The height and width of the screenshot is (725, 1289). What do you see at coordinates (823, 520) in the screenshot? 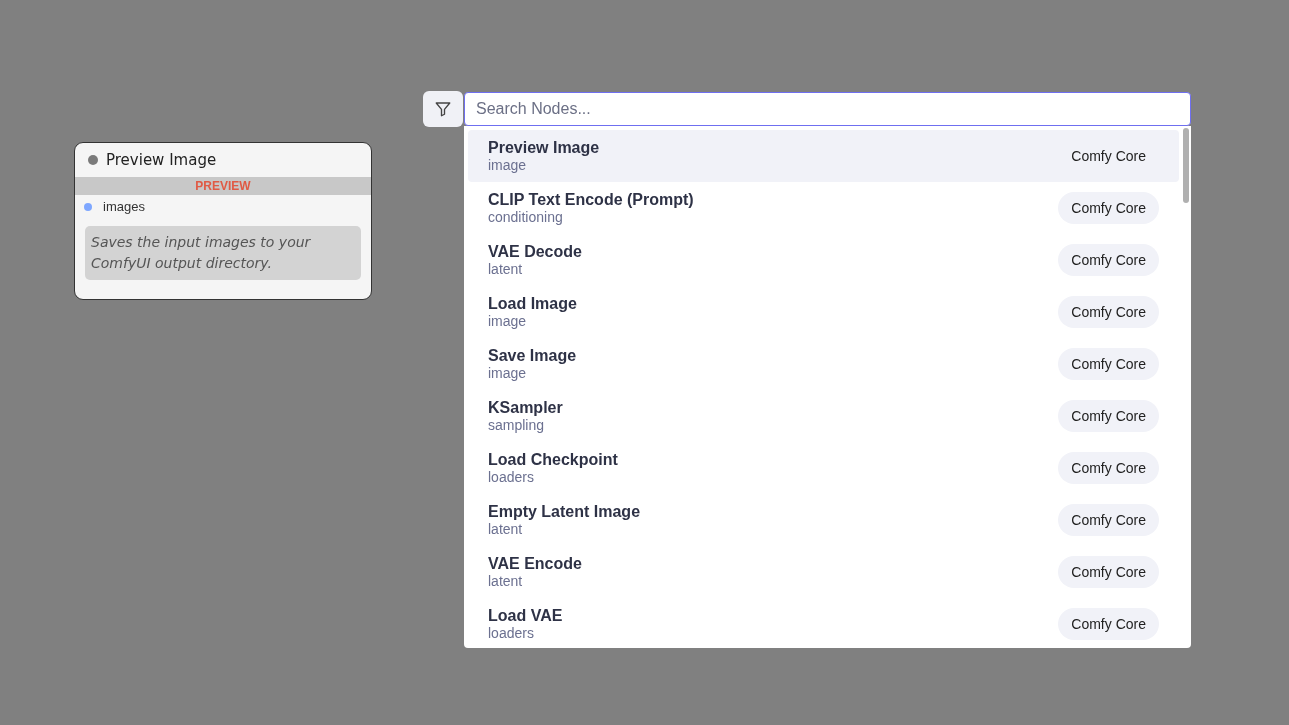
I see `result-item: Empty Latent Image latent Comfy Core` at bounding box center [823, 520].